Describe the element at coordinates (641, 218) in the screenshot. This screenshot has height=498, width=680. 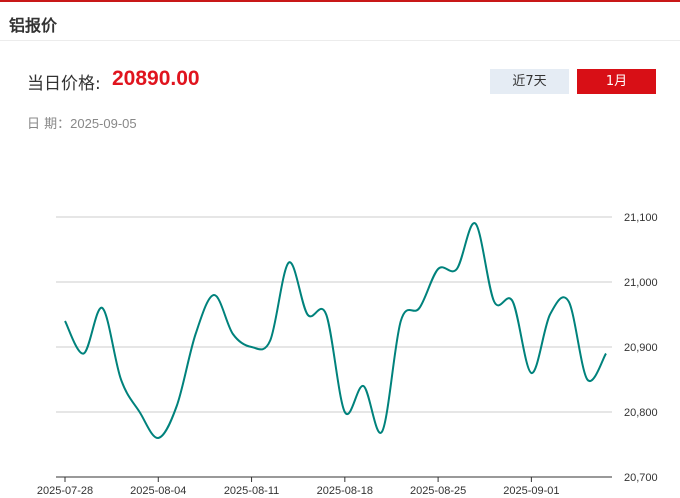
I see `y-tick-label: 21,100` at that location.